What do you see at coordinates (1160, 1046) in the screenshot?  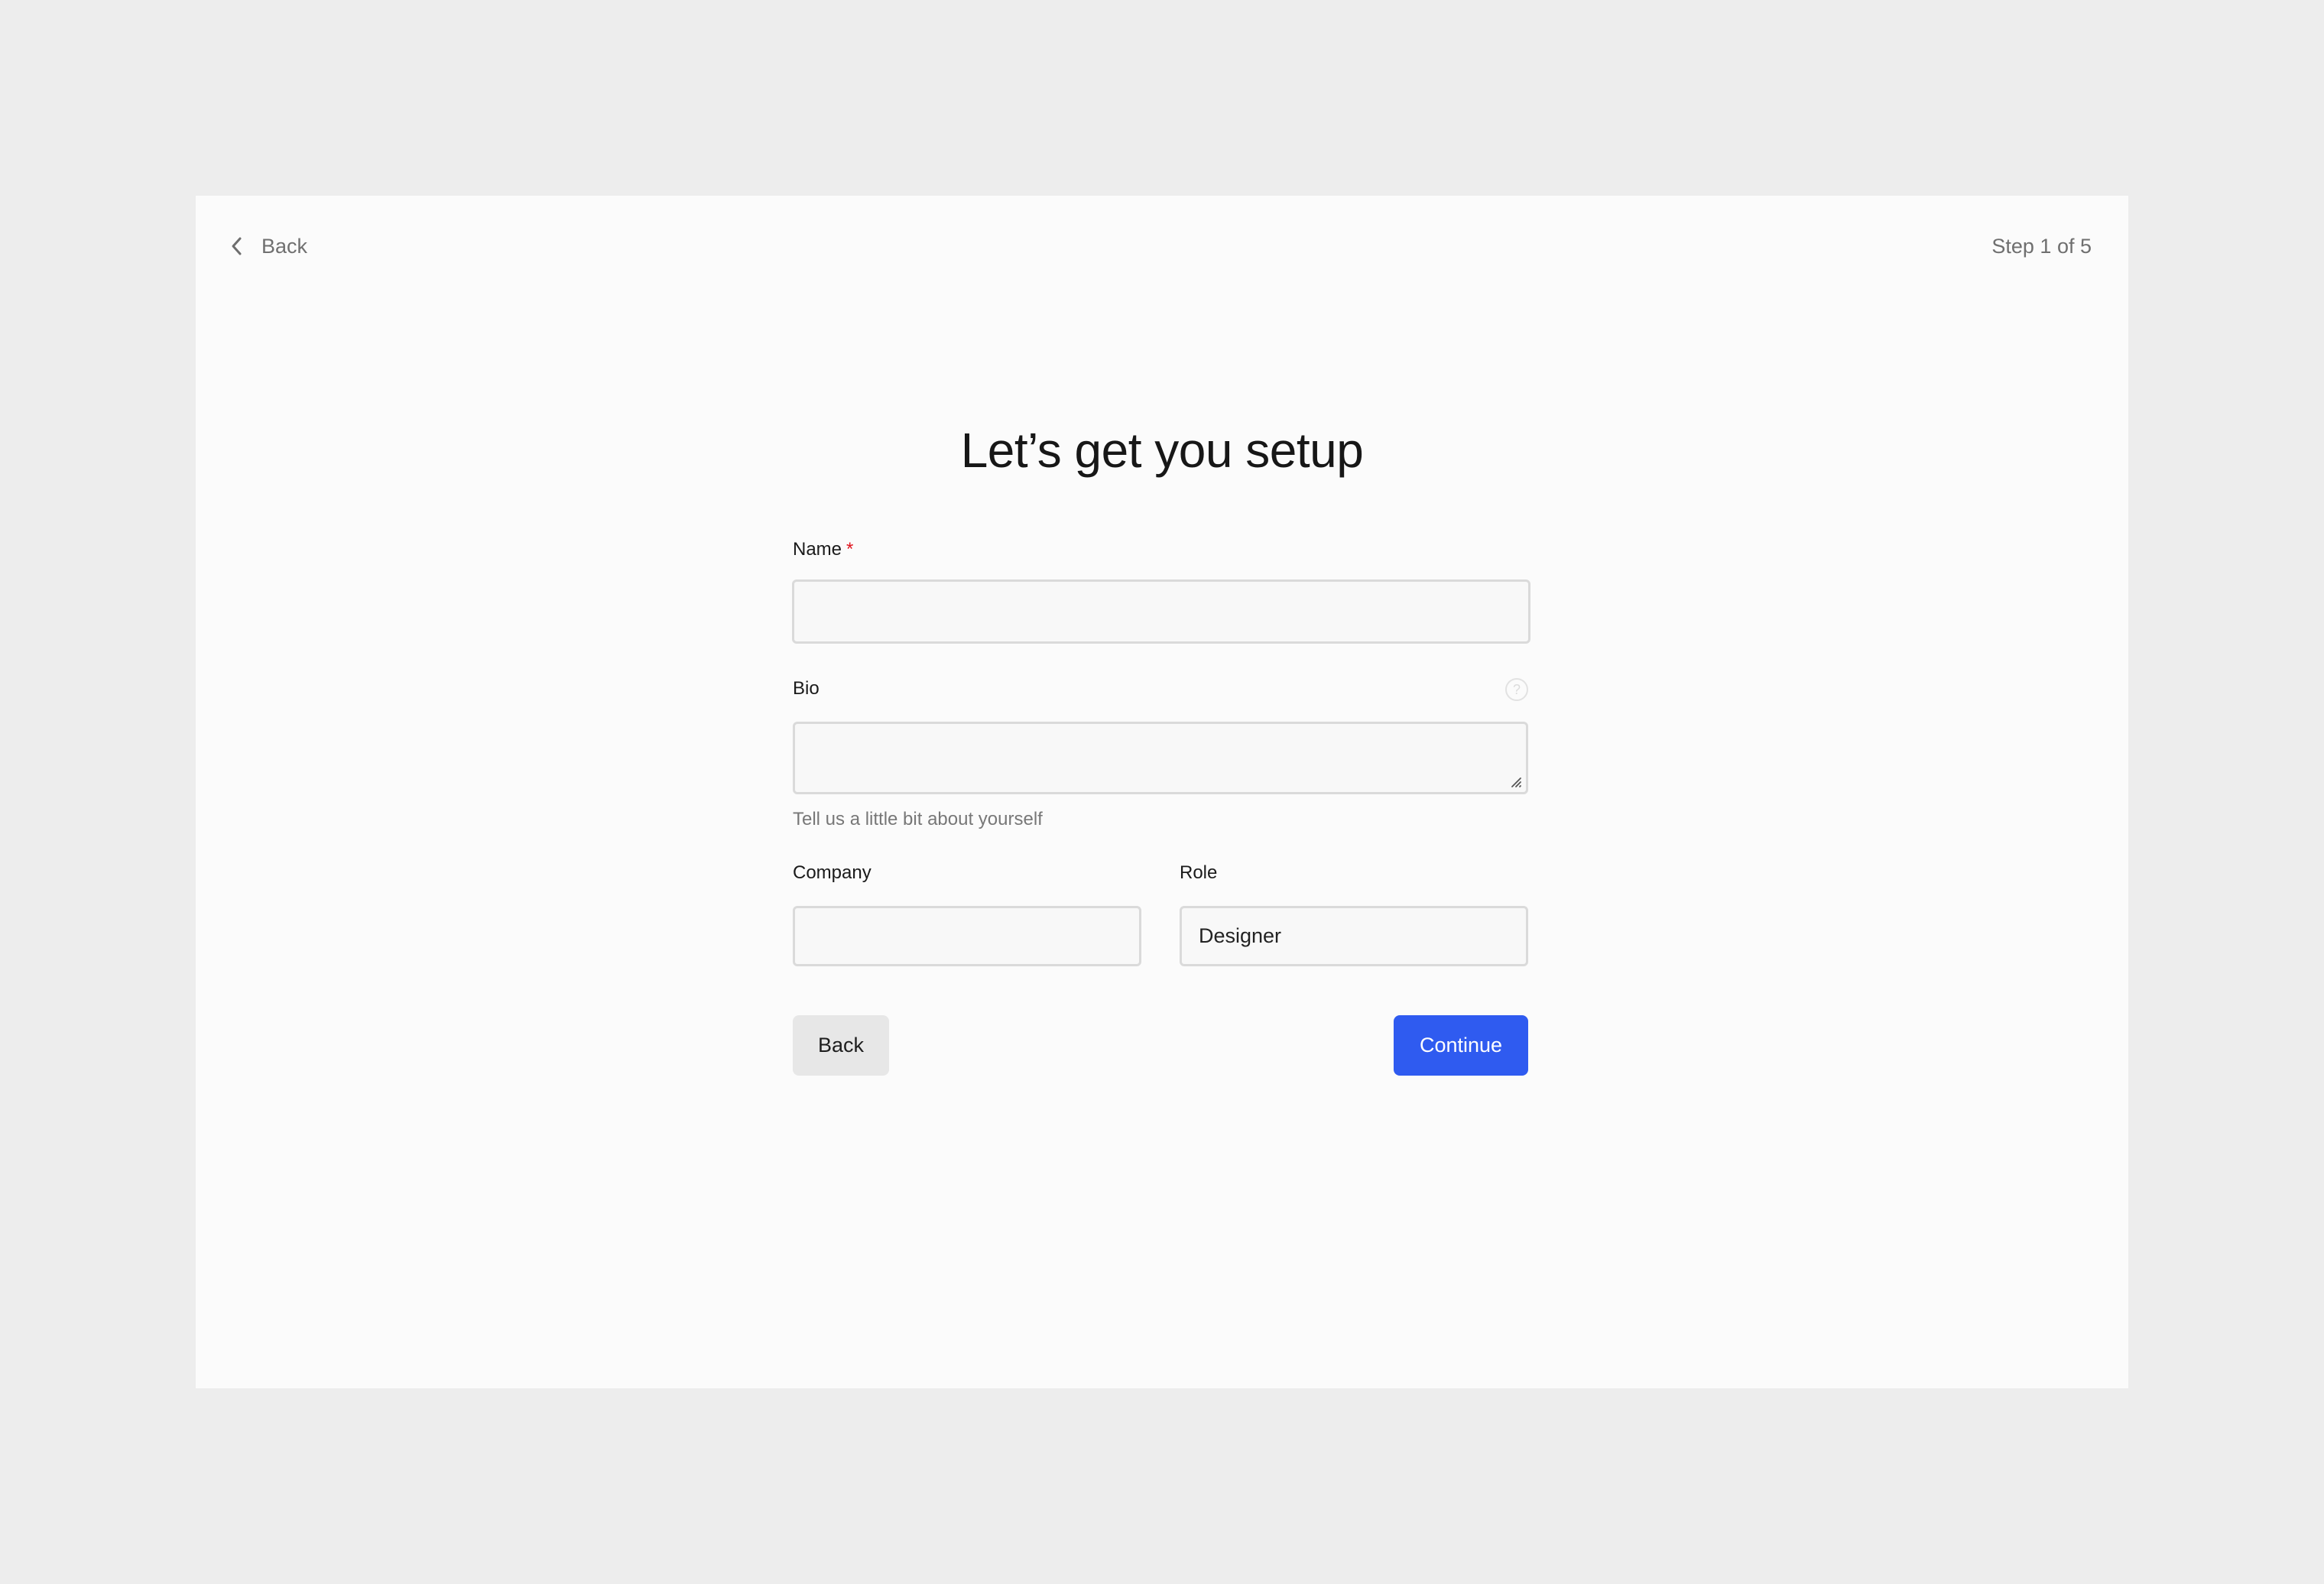 I see `form-actions: Back Continue` at bounding box center [1160, 1046].